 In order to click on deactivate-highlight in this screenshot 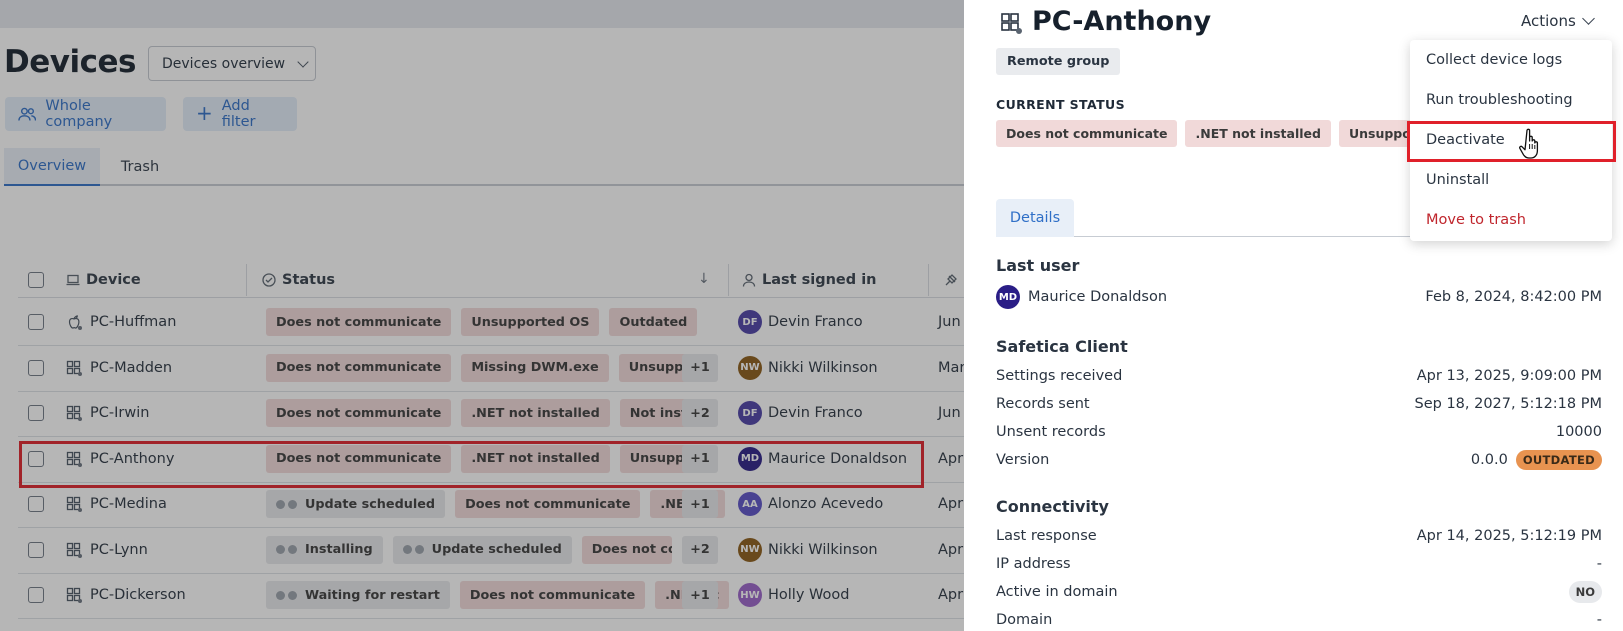, I will do `click(1511, 141)`.